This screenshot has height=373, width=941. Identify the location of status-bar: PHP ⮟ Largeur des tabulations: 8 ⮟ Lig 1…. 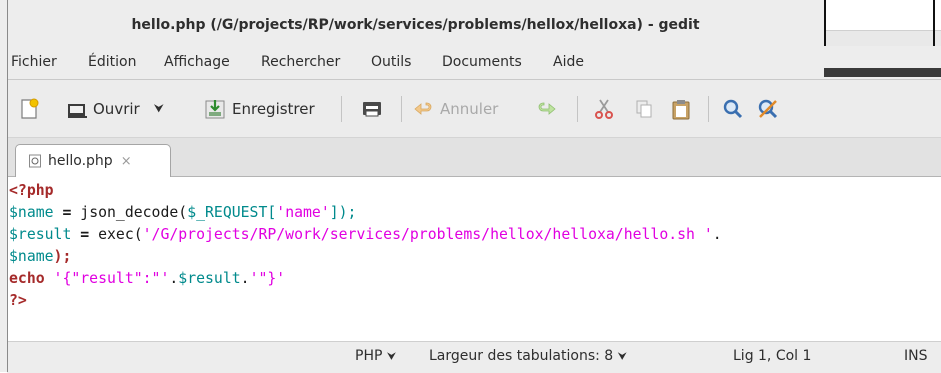
(474, 357).